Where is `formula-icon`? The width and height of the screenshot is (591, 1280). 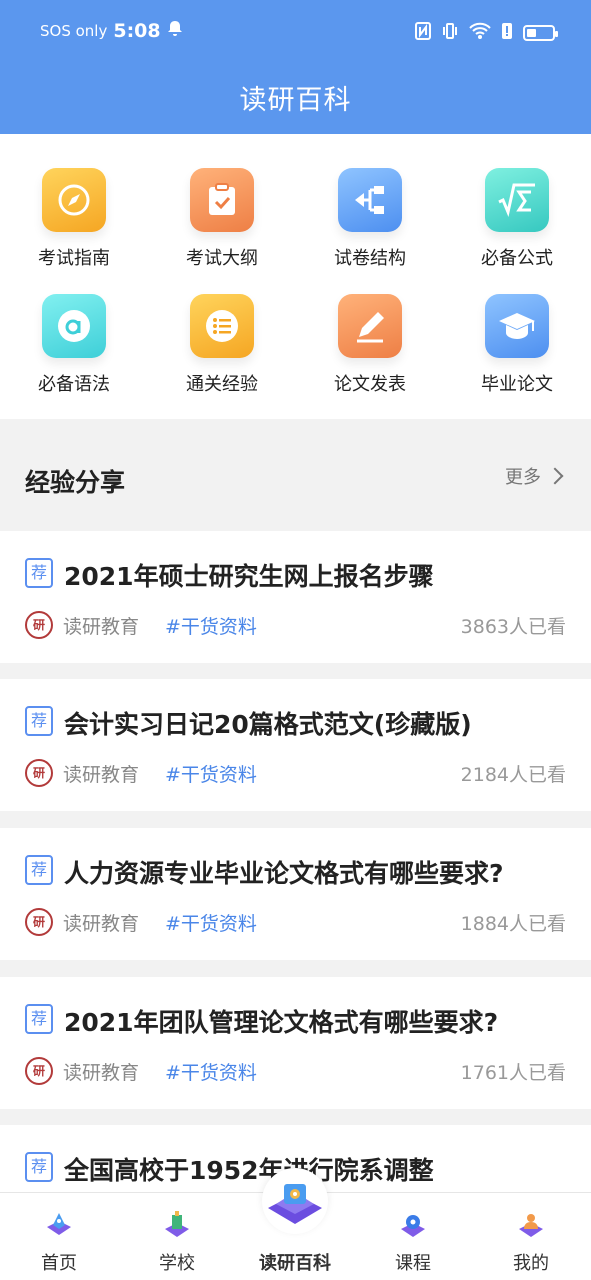 formula-icon is located at coordinates (517, 200).